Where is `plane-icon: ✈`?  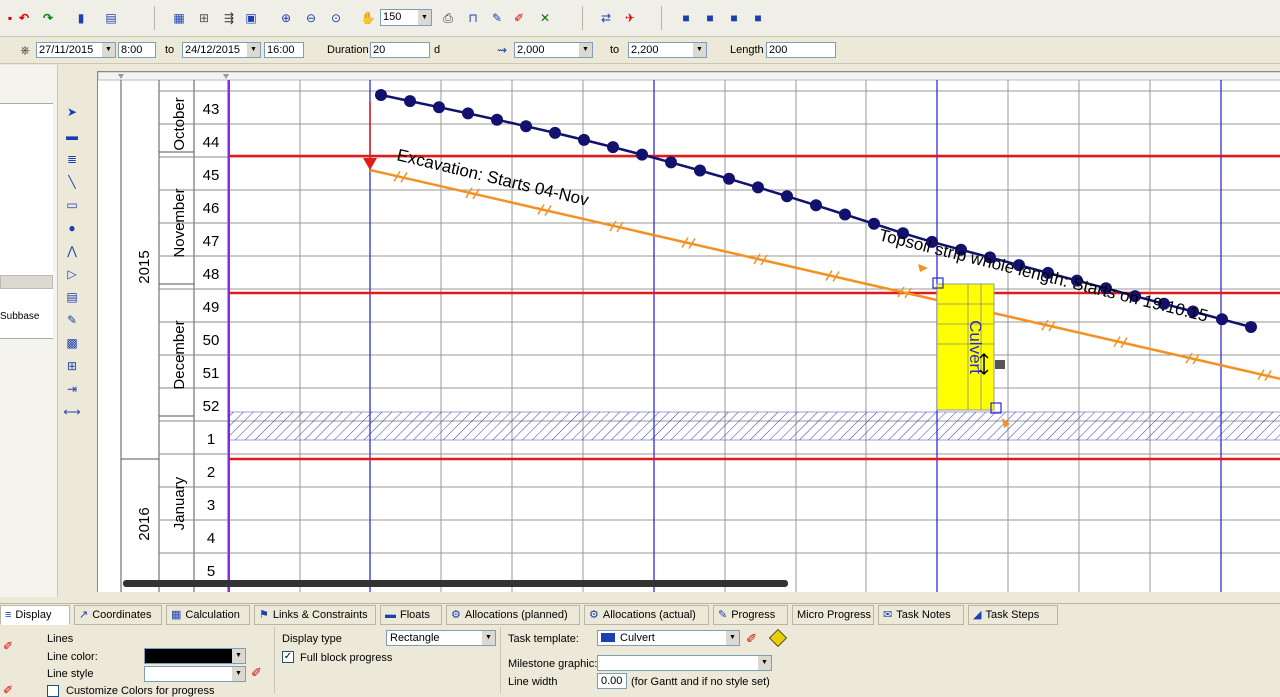 plane-icon: ✈ is located at coordinates (630, 18).